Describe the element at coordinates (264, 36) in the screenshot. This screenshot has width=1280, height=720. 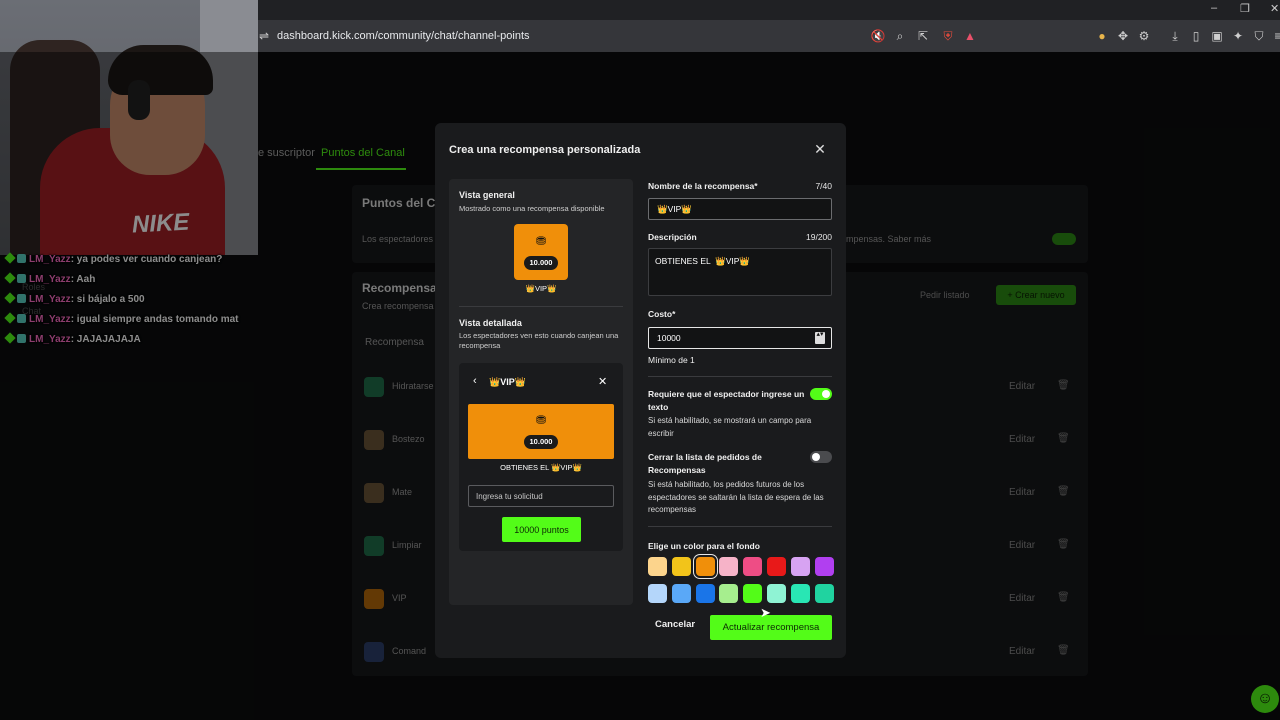
I see `site-info-icon: ⇌` at that location.